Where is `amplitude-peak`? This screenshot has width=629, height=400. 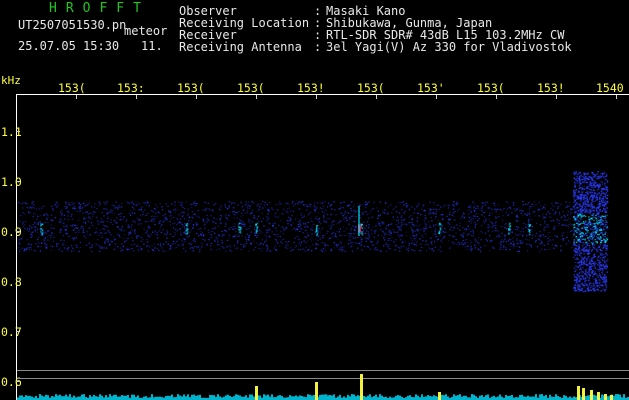 amplitude-peak is located at coordinates (611, 397).